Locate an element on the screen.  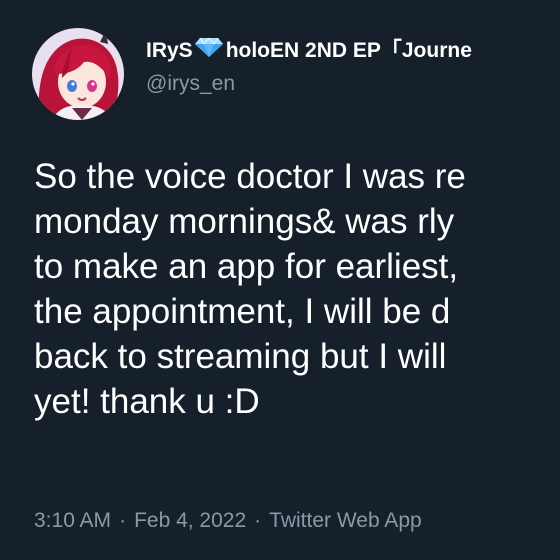
avatar-image is located at coordinates (78, 74).